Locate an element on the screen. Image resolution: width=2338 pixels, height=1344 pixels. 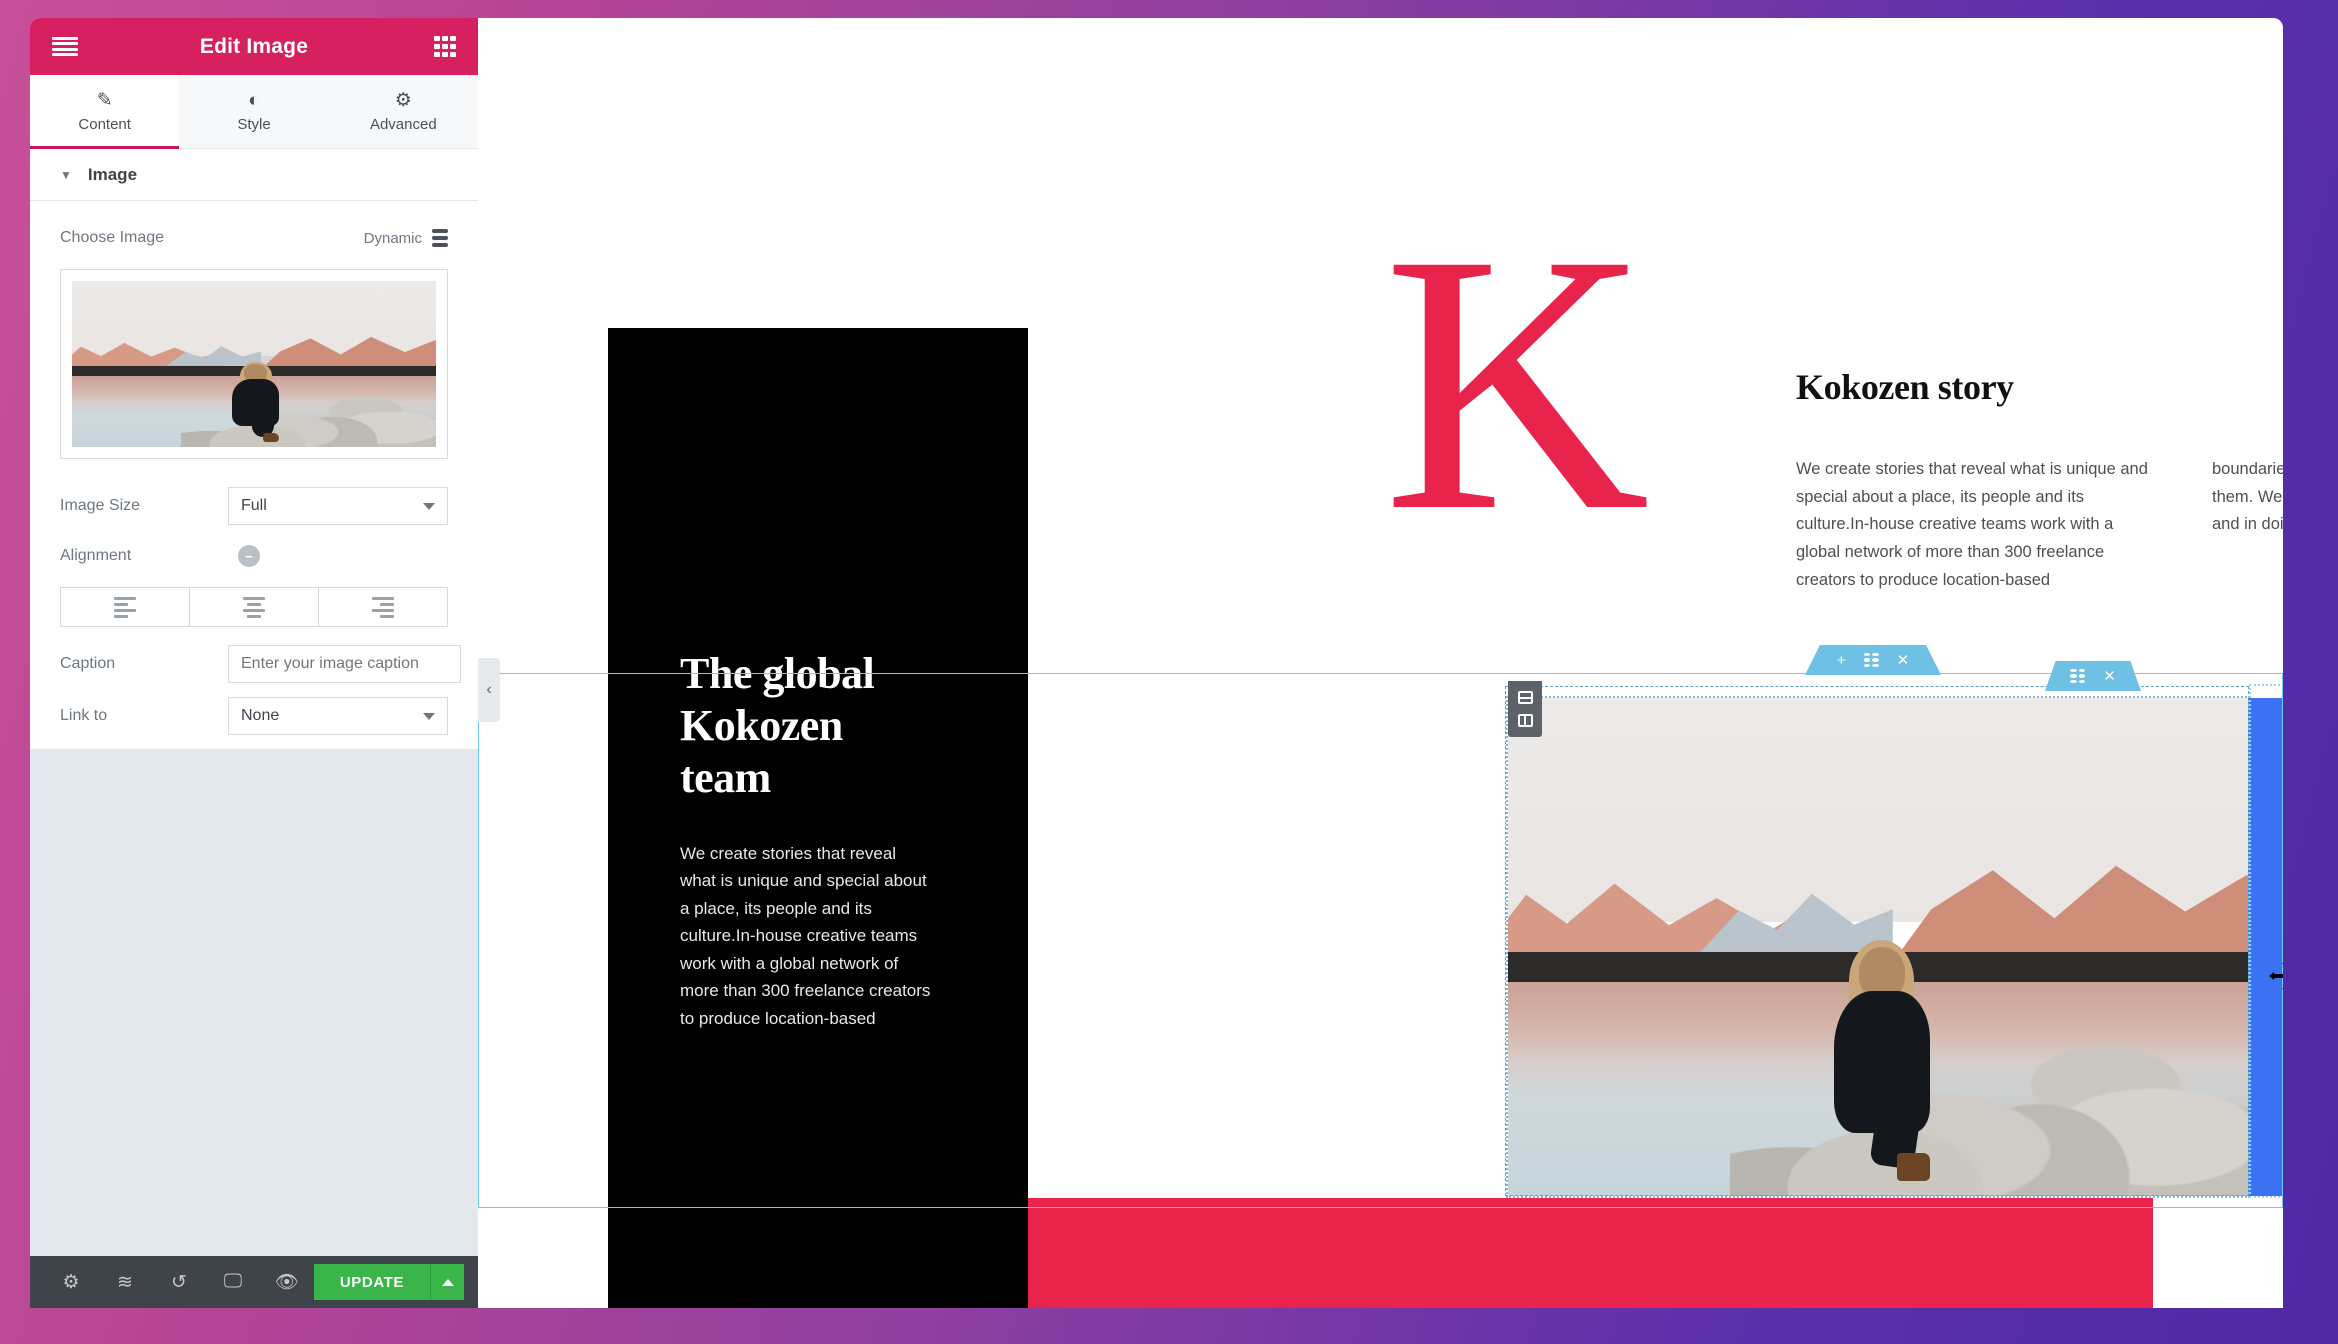
panel-tabs: ✎ Content ◐ Style ⚙ Advanced is located at coordinates (254, 112).